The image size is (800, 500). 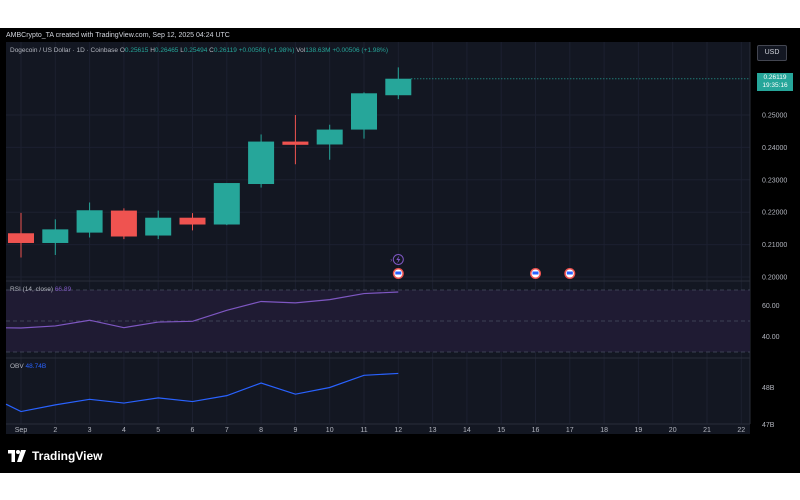 What do you see at coordinates (741, 430) in the screenshot?
I see `x-axis-label: 22` at bounding box center [741, 430].